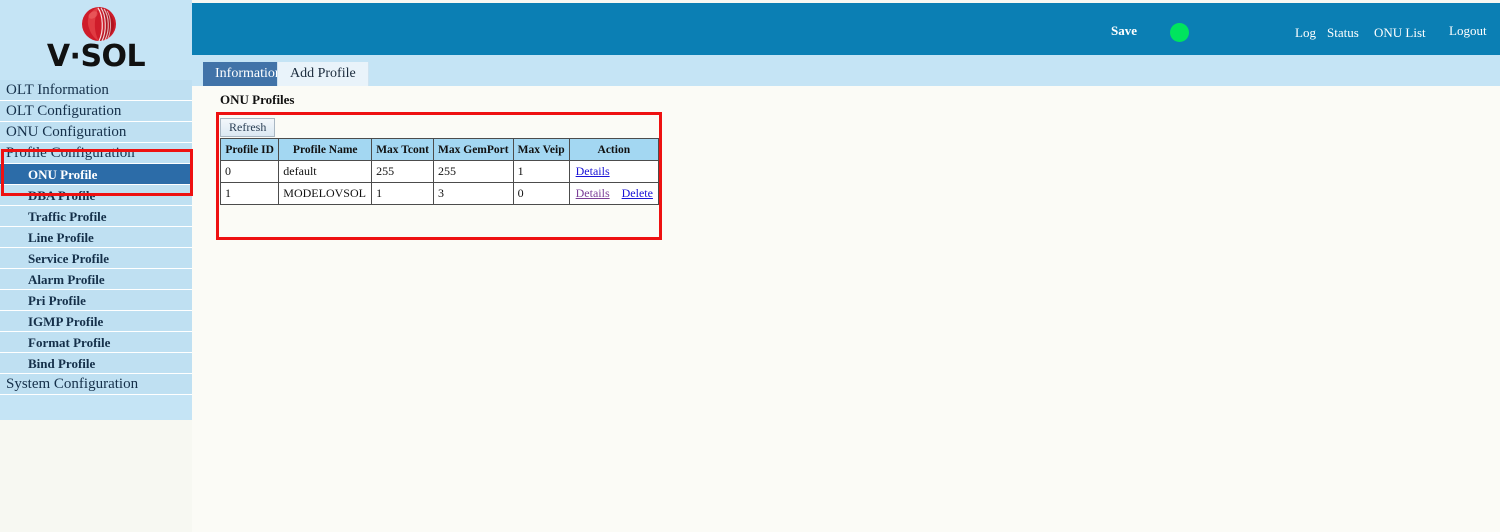 The width and height of the screenshot is (1500, 532). What do you see at coordinates (541, 149) in the screenshot?
I see `column-header-max-veip: Max Veip` at bounding box center [541, 149].